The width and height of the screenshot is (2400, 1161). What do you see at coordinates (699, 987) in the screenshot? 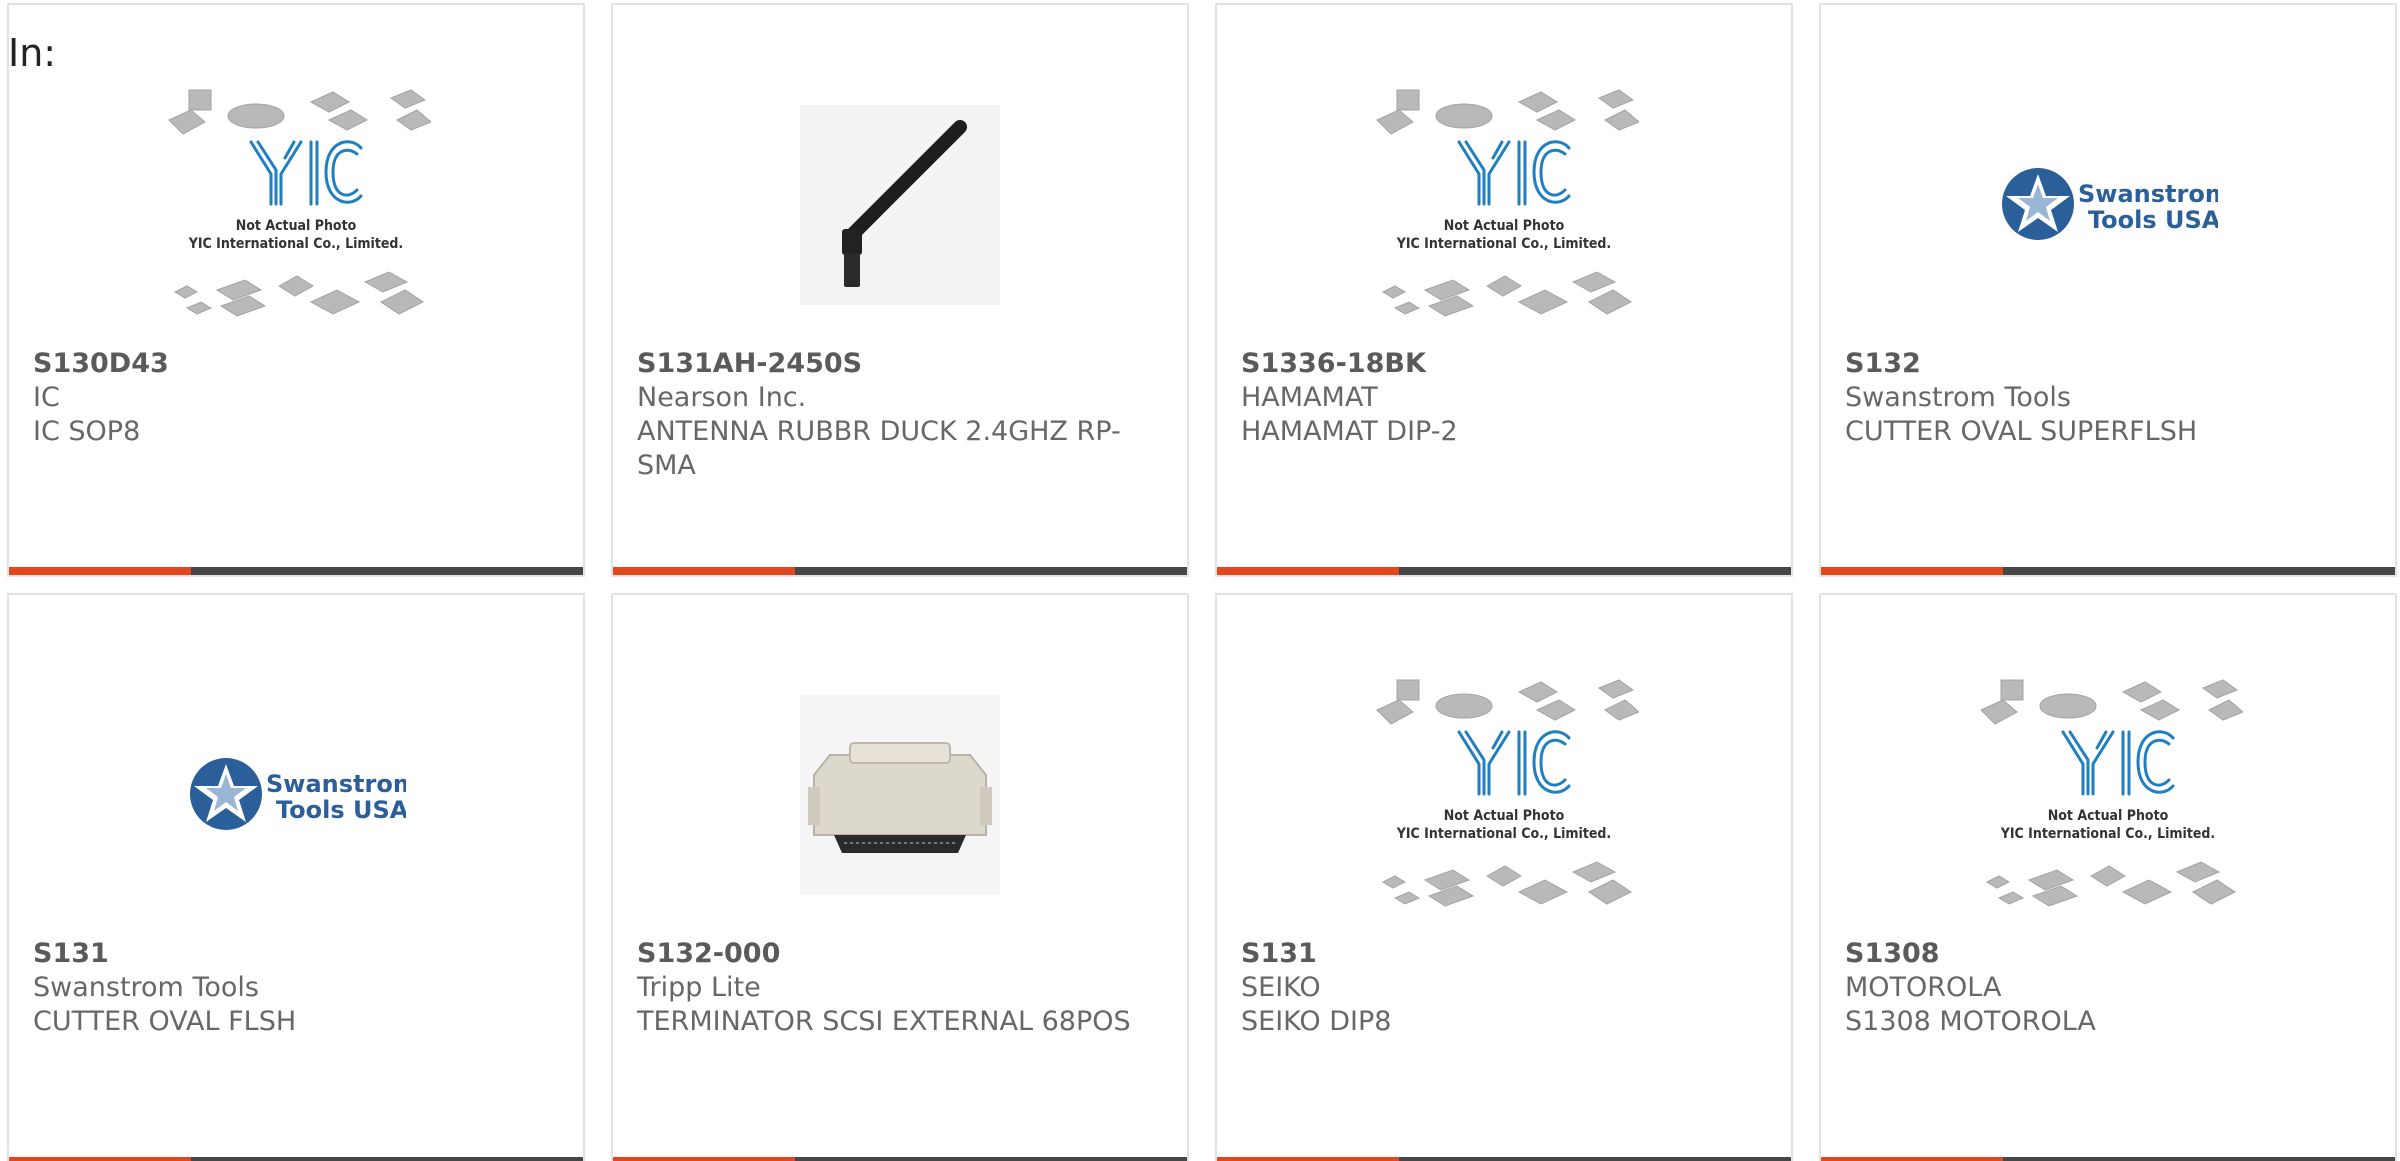
I see `manufacturer: Tripp Lite` at bounding box center [699, 987].